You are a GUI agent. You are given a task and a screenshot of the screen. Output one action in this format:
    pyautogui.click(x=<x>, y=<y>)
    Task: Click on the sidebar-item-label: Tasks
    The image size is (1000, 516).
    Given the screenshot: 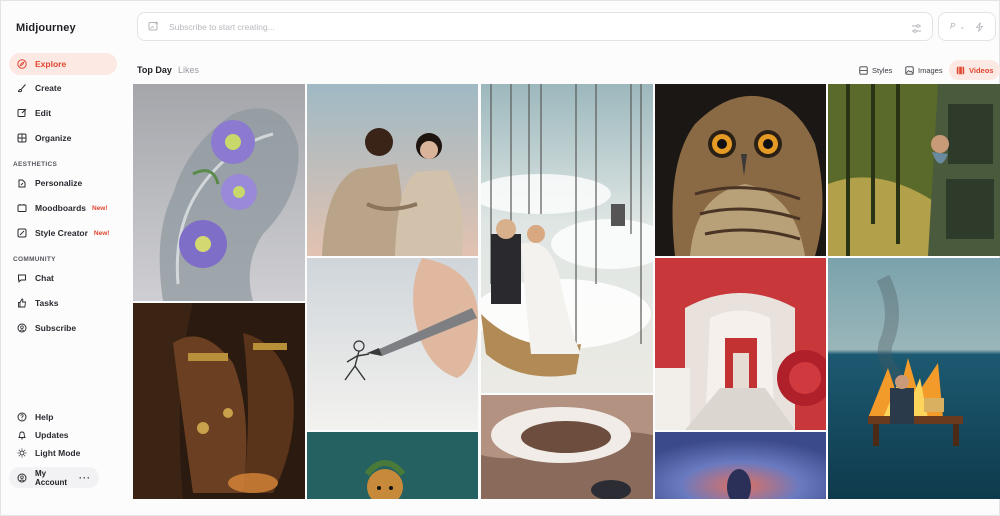 What is the action you would take?
    pyautogui.click(x=47, y=303)
    